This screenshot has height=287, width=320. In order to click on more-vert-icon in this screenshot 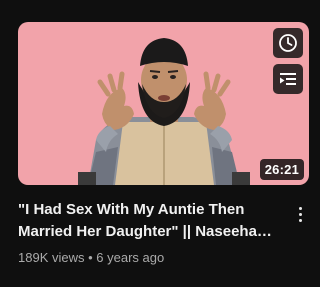, I will do `click(300, 208)`.